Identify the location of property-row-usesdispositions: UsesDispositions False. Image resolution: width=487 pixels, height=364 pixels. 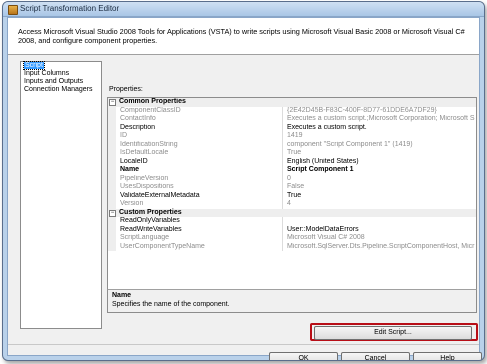
(292, 187).